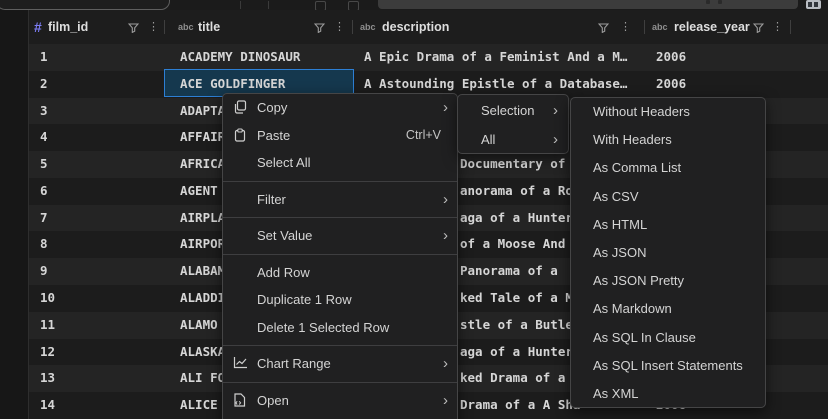 This screenshot has width=828, height=419. I want to click on menu-item-selection: Selection ›, so click(513, 110).